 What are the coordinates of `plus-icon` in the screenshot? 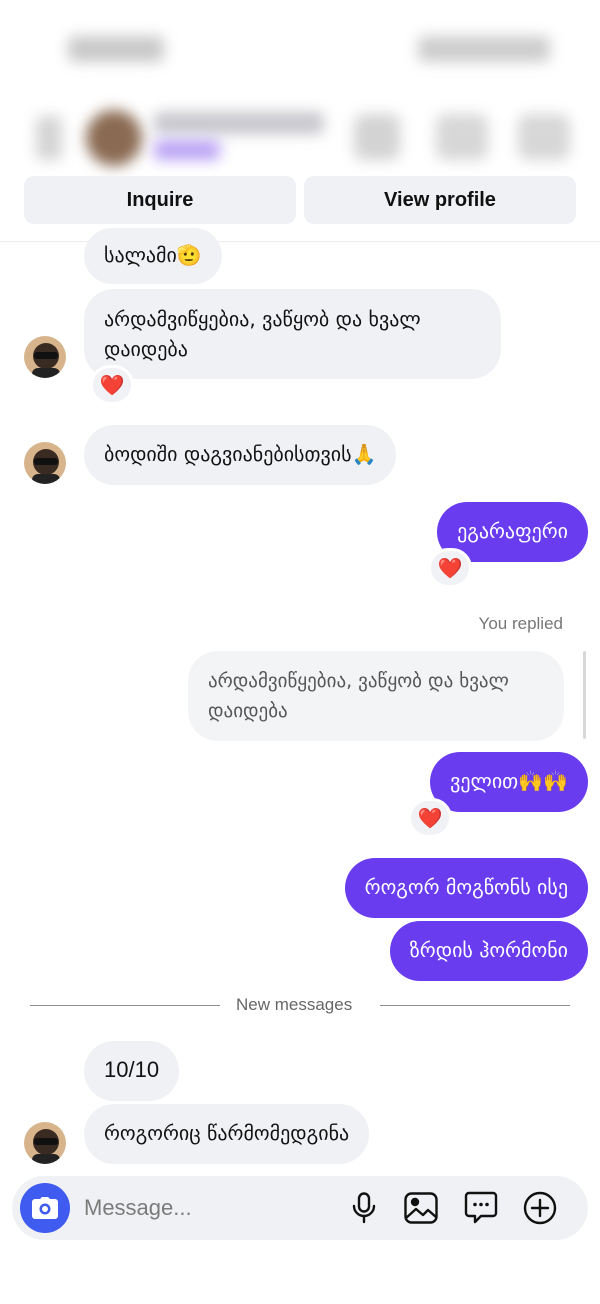 It's located at (540, 1208).